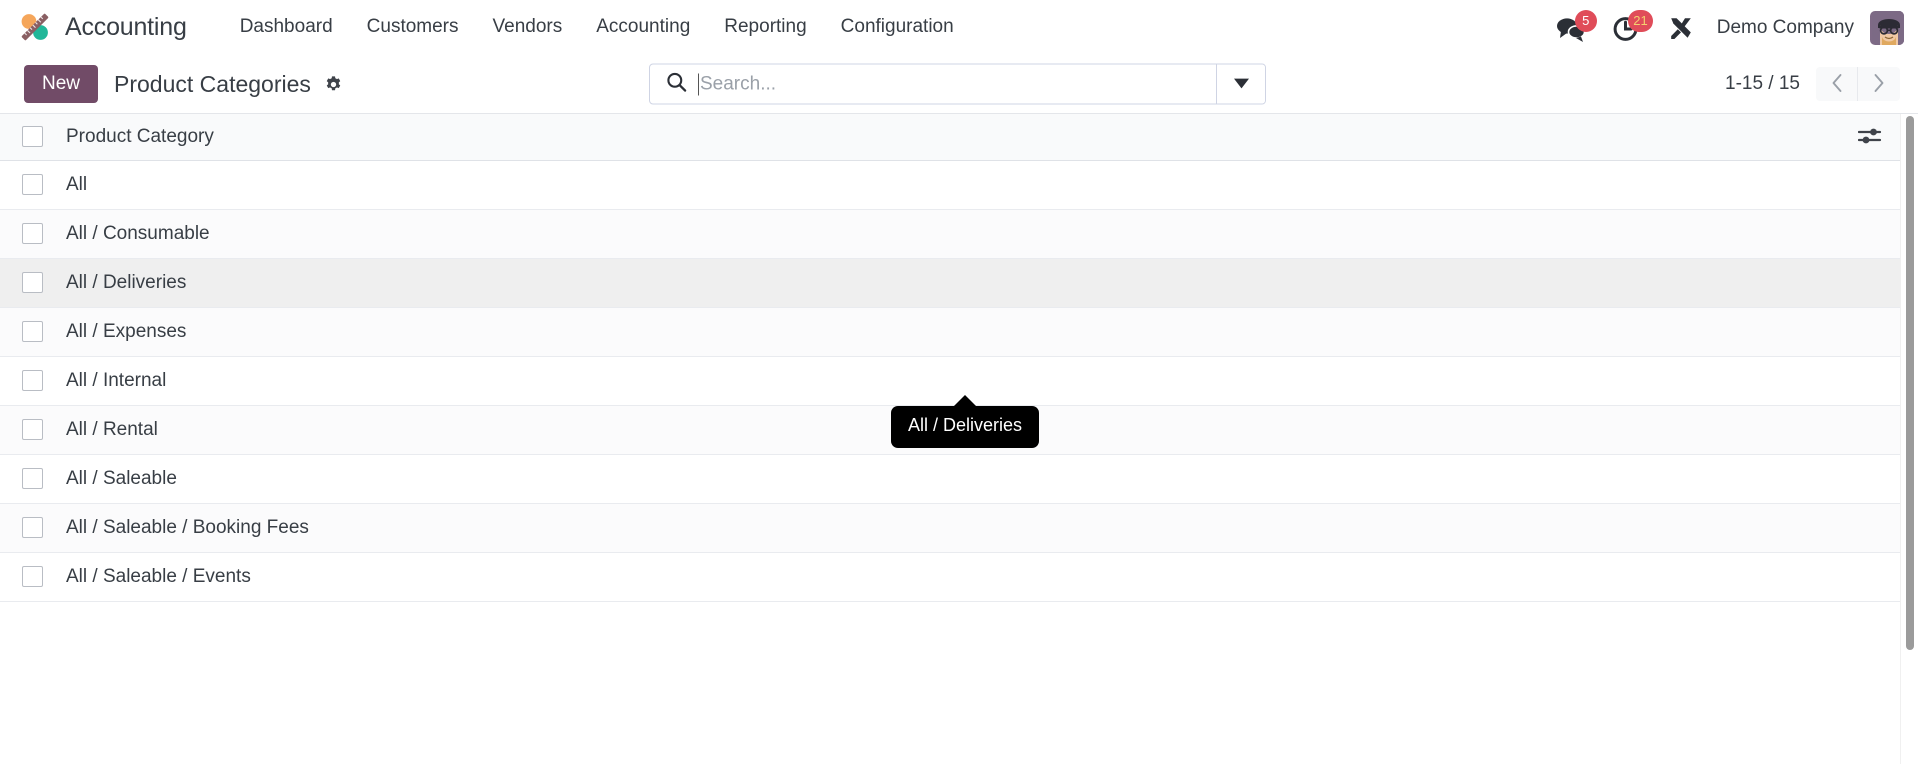  I want to click on menu-item-accounting: Accounting, so click(643, 27).